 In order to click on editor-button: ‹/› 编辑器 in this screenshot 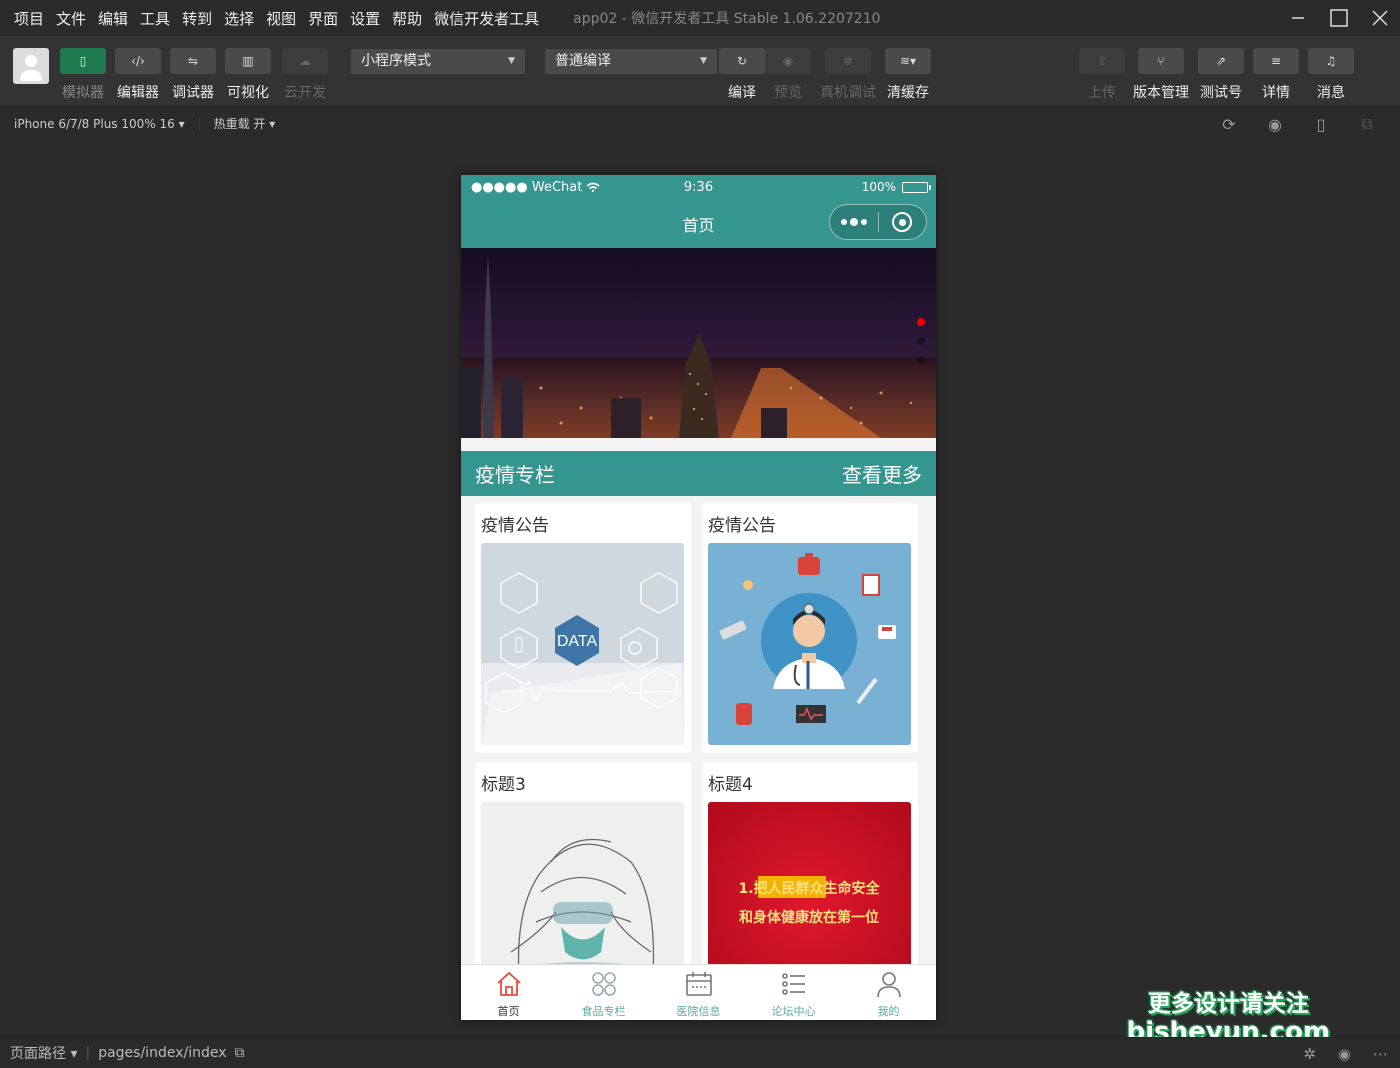, I will do `click(138, 75)`.